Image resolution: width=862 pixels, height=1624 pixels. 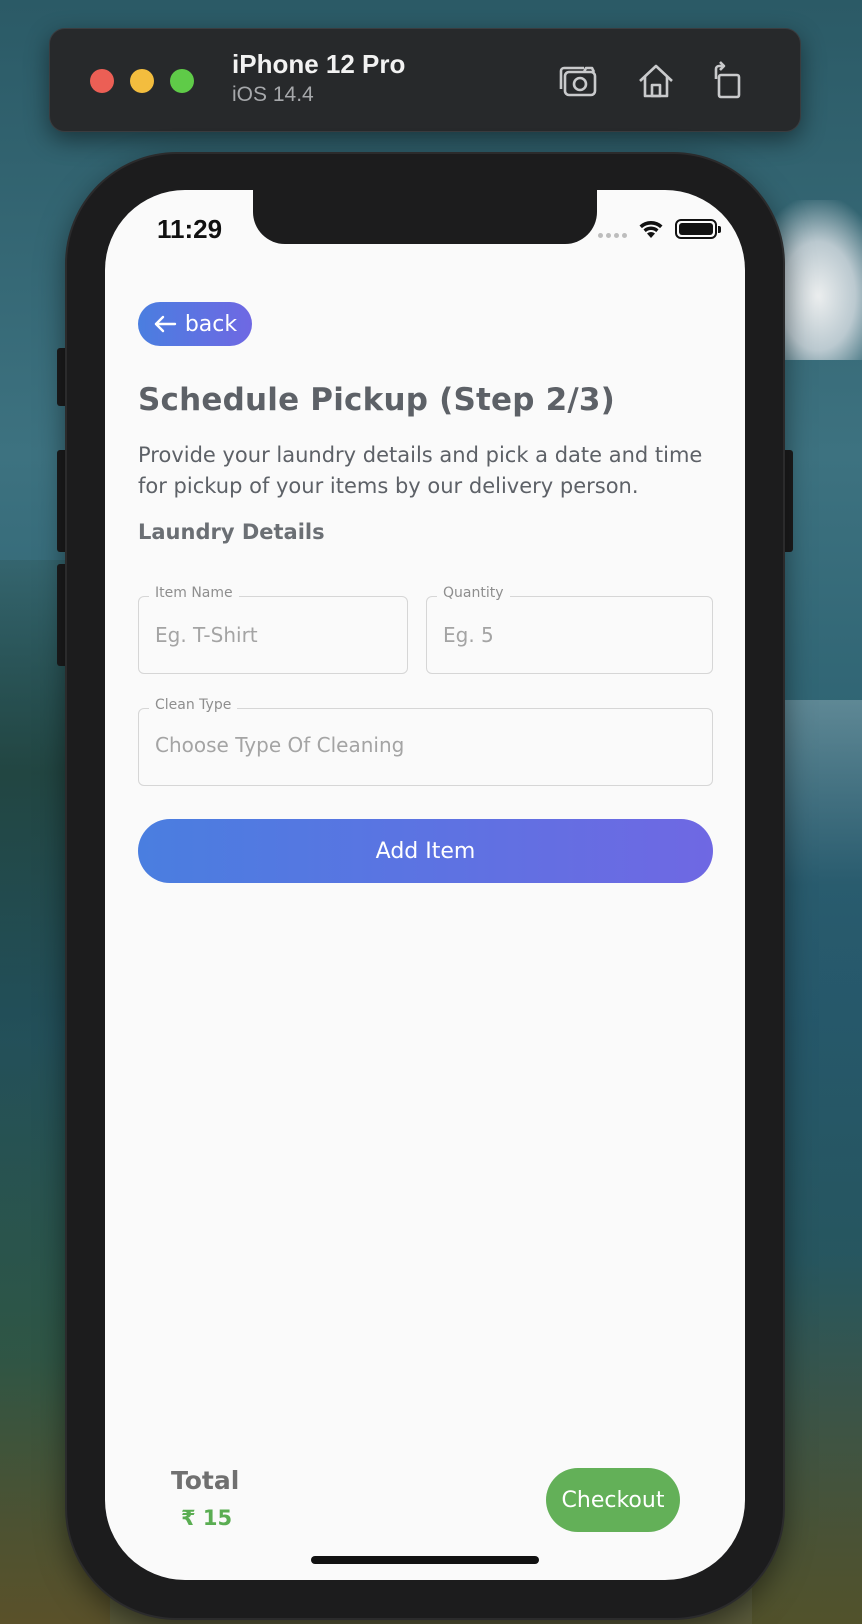 I want to click on quantity-field: Quantity, so click(x=569, y=629).